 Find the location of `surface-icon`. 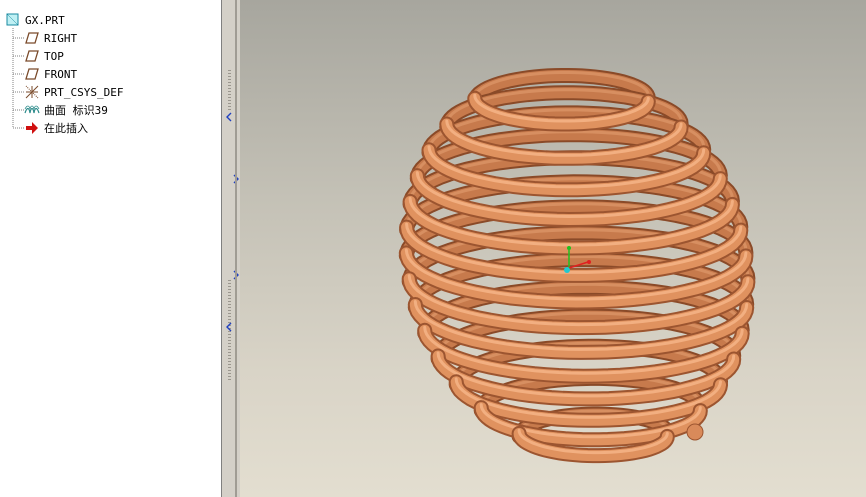

surface-icon is located at coordinates (32, 110).